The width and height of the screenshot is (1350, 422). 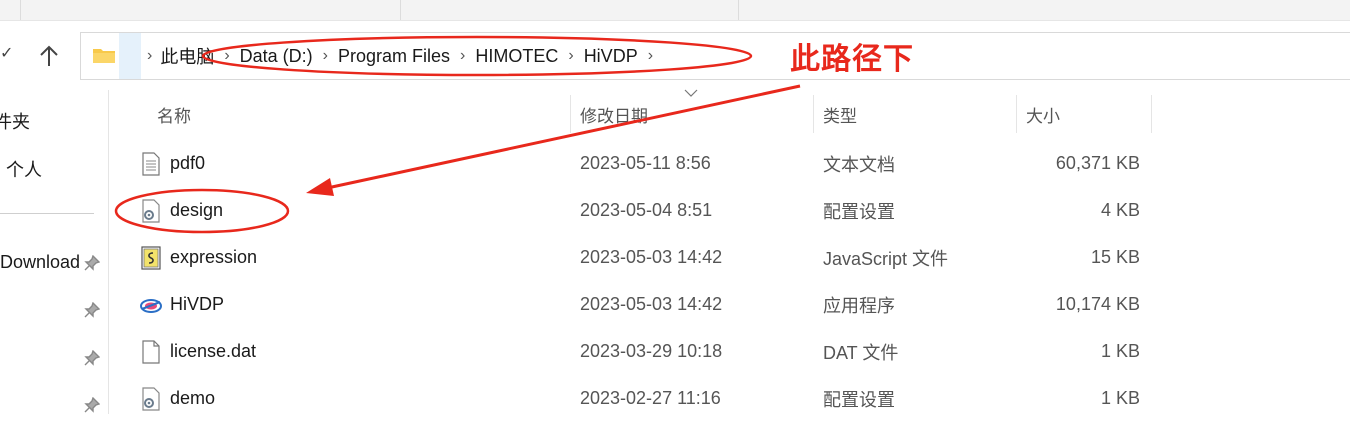 I want to click on annotation-arrowhead, so click(x=320, y=187).